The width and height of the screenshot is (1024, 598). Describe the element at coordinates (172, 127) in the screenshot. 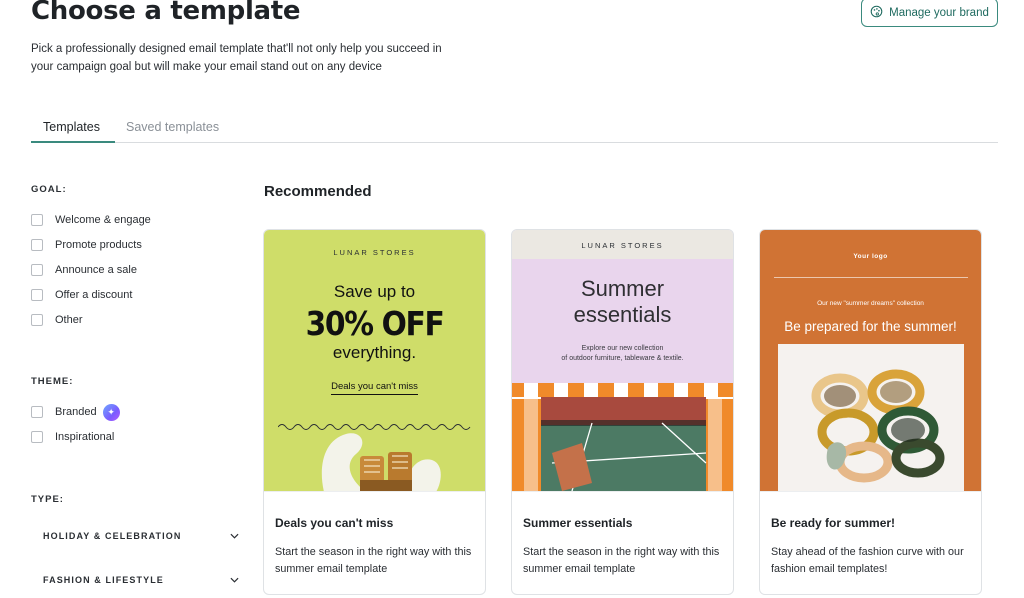

I see `tab-saved-templates: Saved templates` at that location.